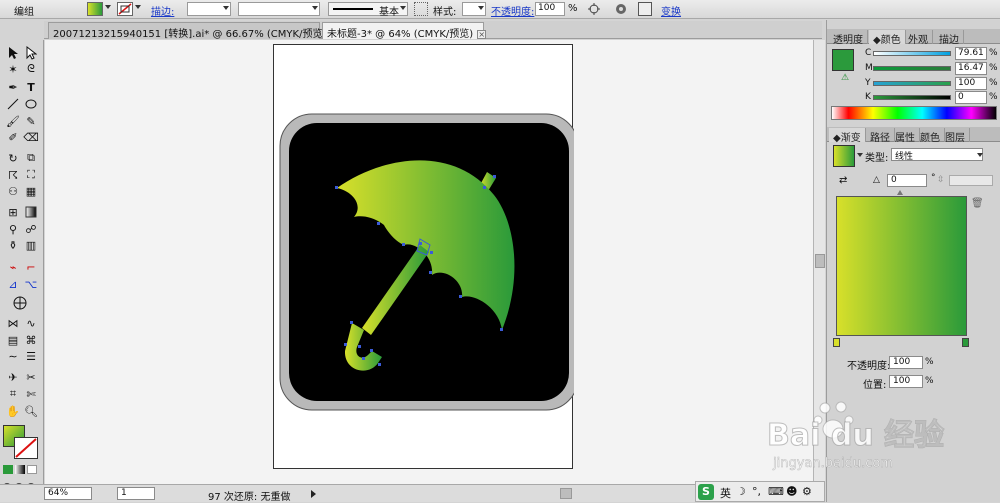  What do you see at coordinates (906, 381) in the screenshot?
I see `stop-location-input: 100` at bounding box center [906, 381].